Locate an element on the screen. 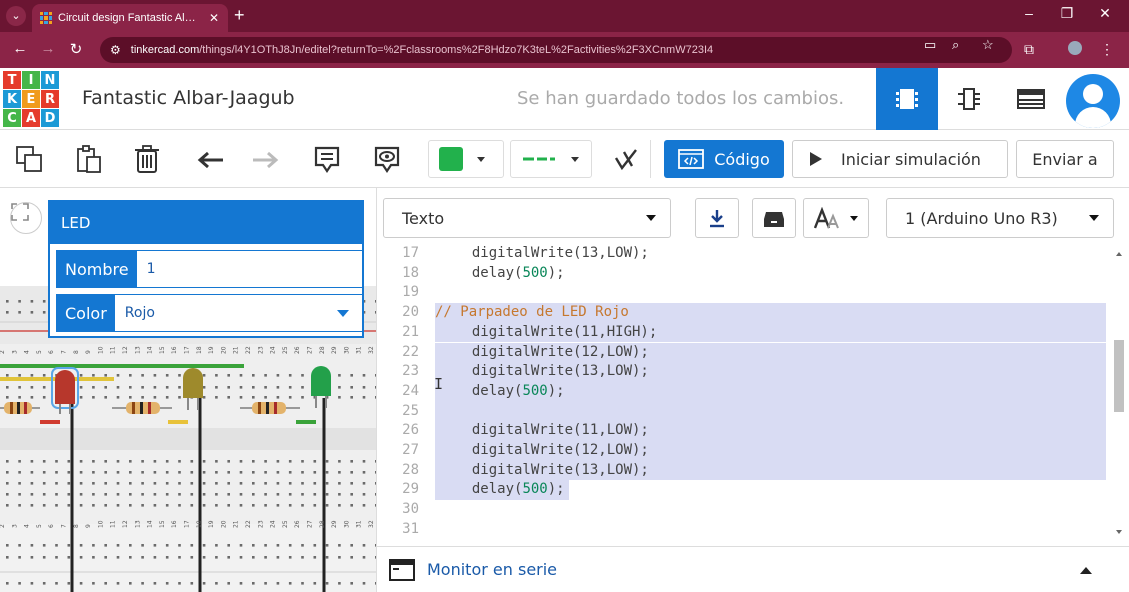 The height and width of the screenshot is (592, 1129). extensions-icon: ⧉ is located at coordinates (1029, 49).